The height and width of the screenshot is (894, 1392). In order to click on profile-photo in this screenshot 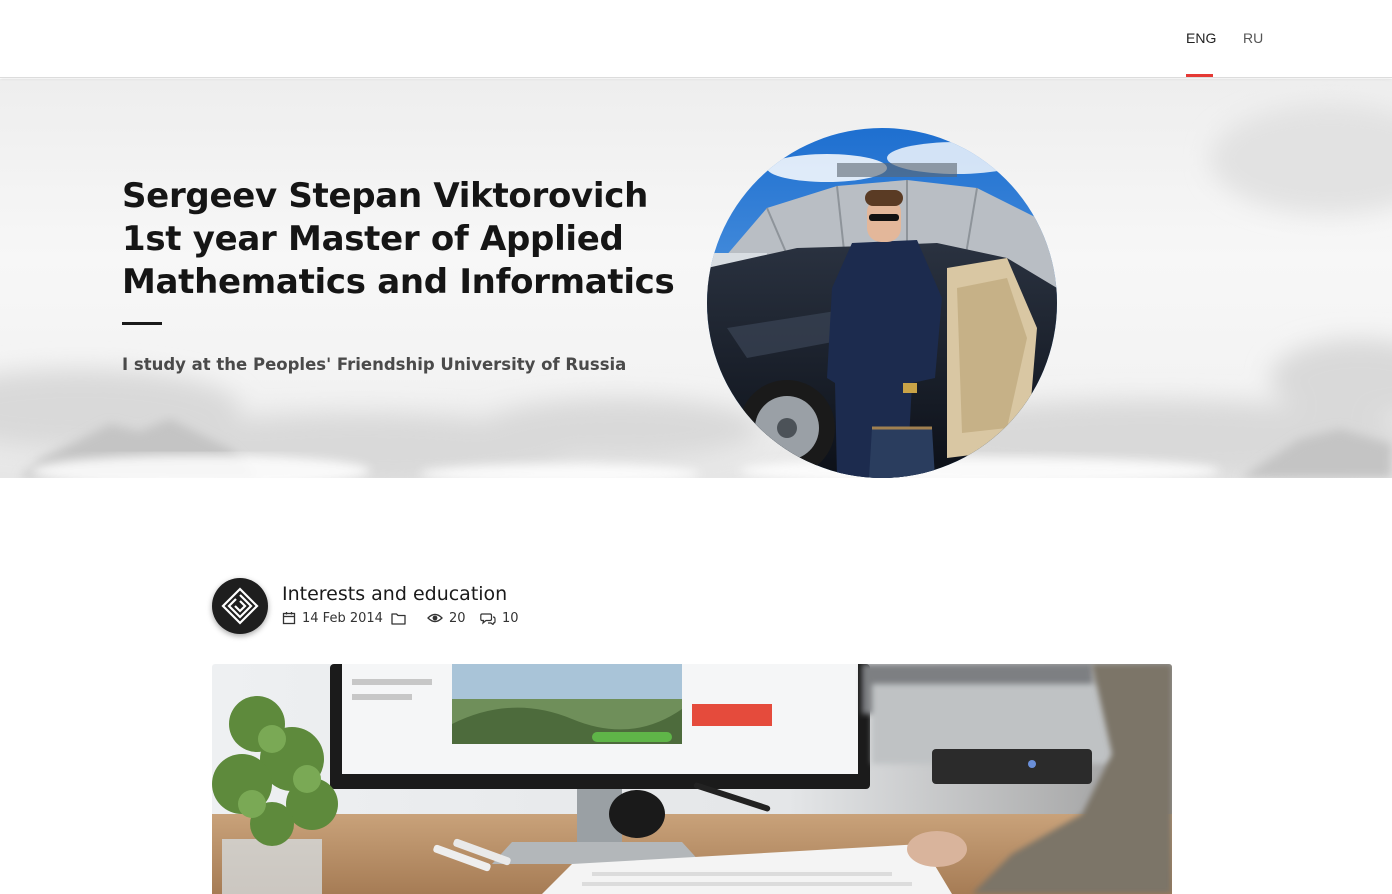, I will do `click(882, 303)`.